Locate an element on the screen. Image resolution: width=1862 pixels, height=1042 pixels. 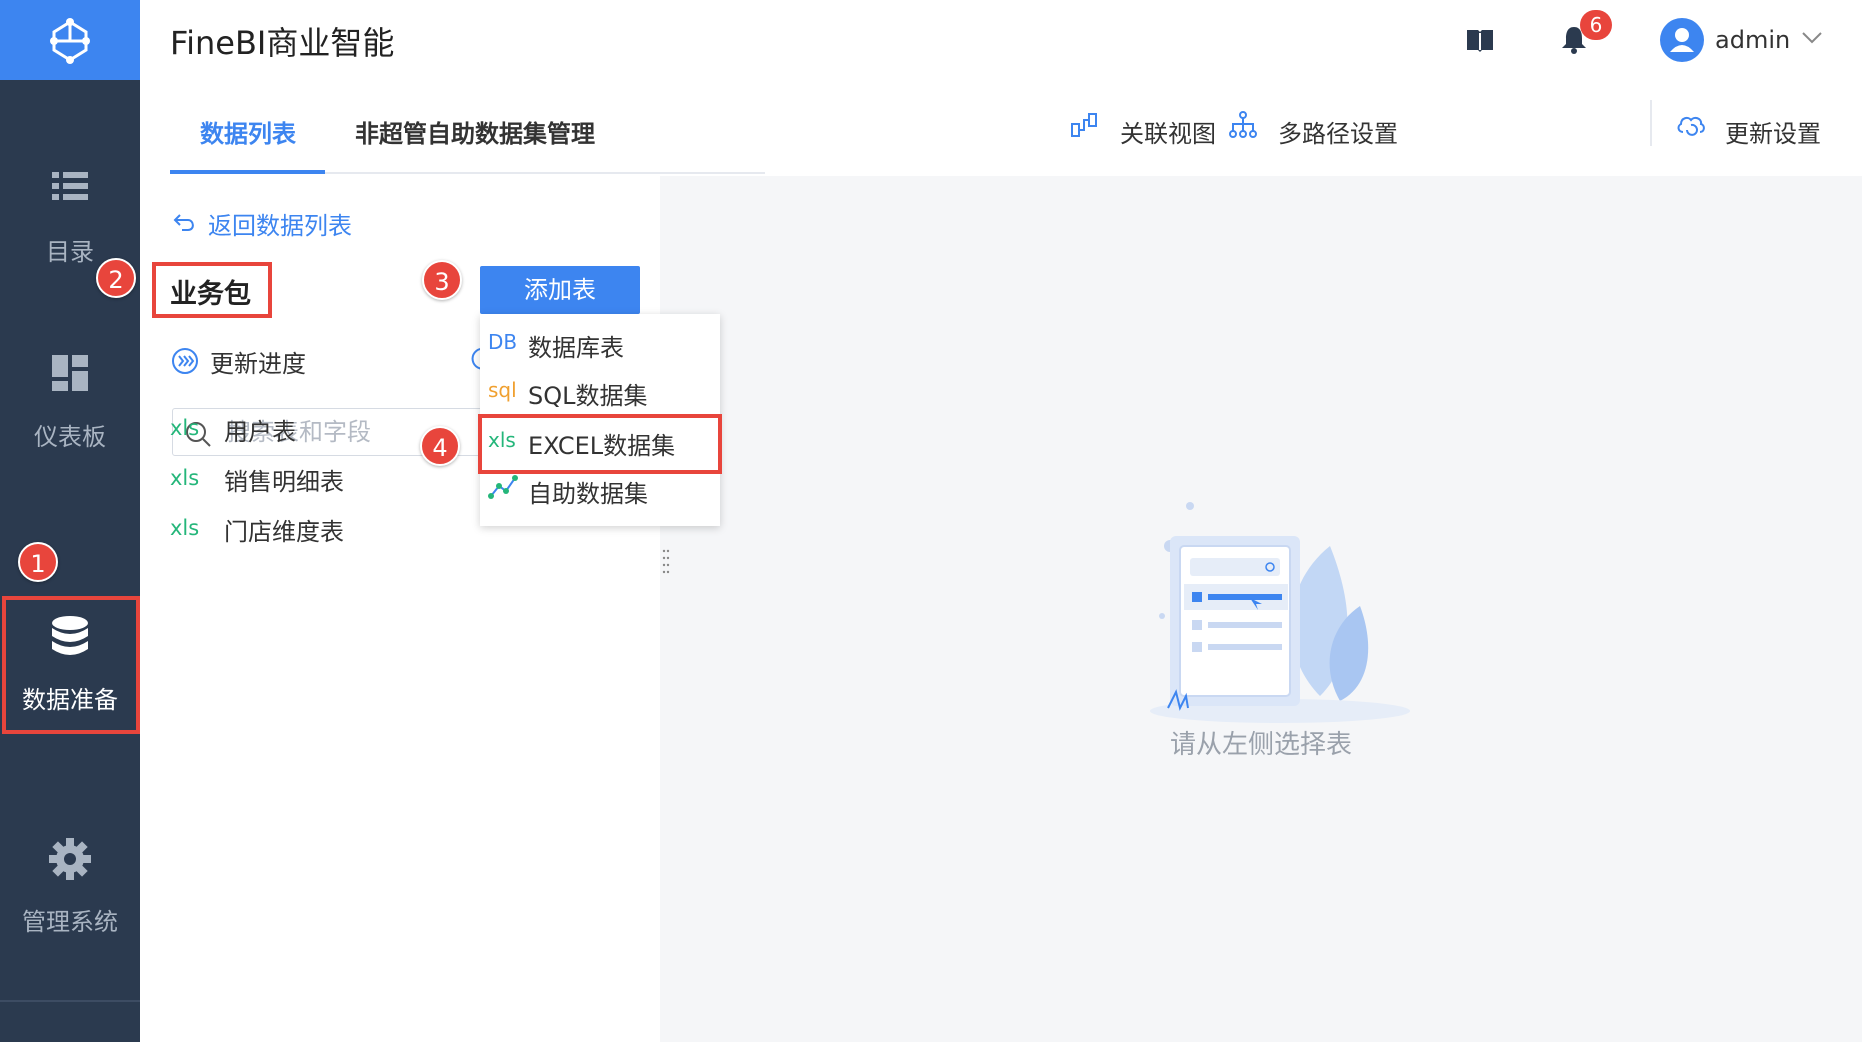
package-title: 业务包 is located at coordinates (210, 294).